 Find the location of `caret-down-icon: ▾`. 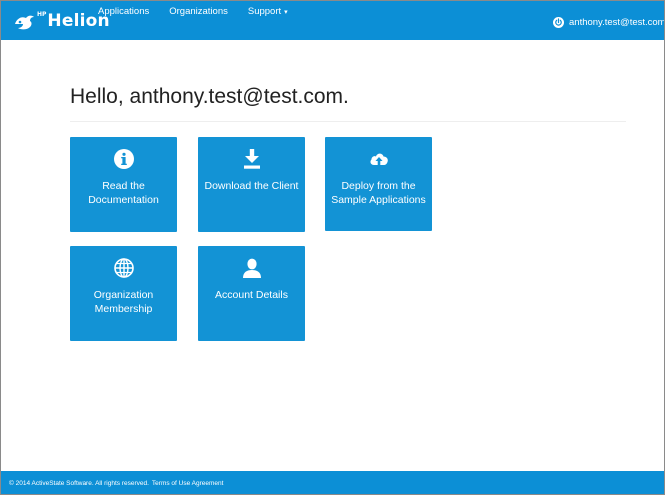

caret-down-icon: ▾ is located at coordinates (286, 12).